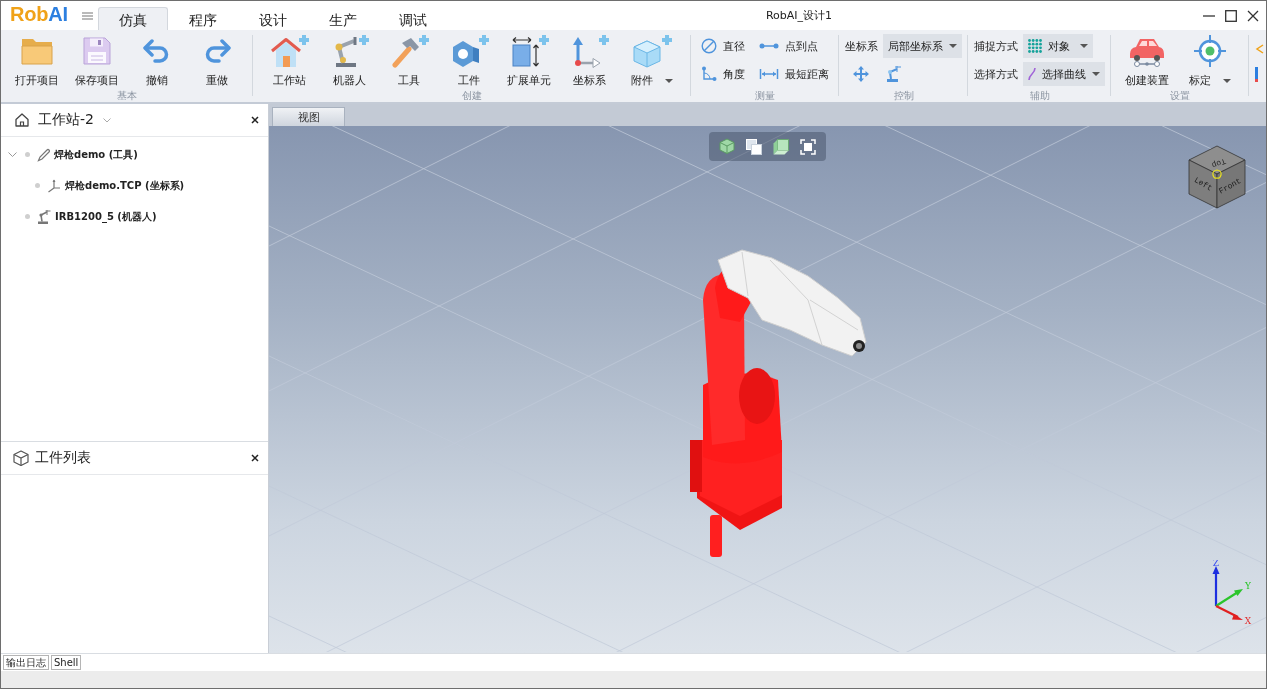  I want to click on ribbon-button: 工作站, so click(289, 60).